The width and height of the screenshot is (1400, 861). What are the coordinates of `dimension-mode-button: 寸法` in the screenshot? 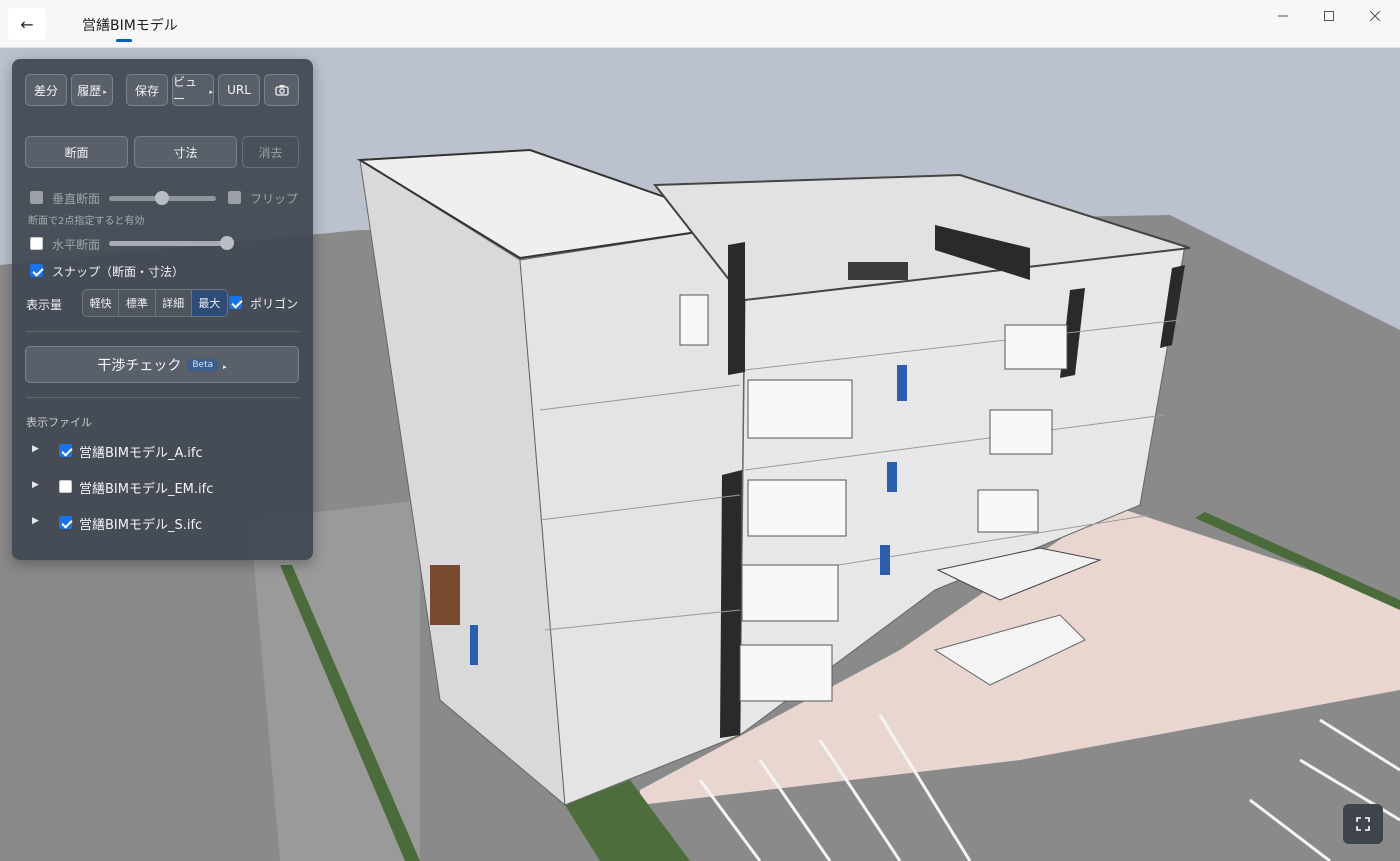 It's located at (185, 152).